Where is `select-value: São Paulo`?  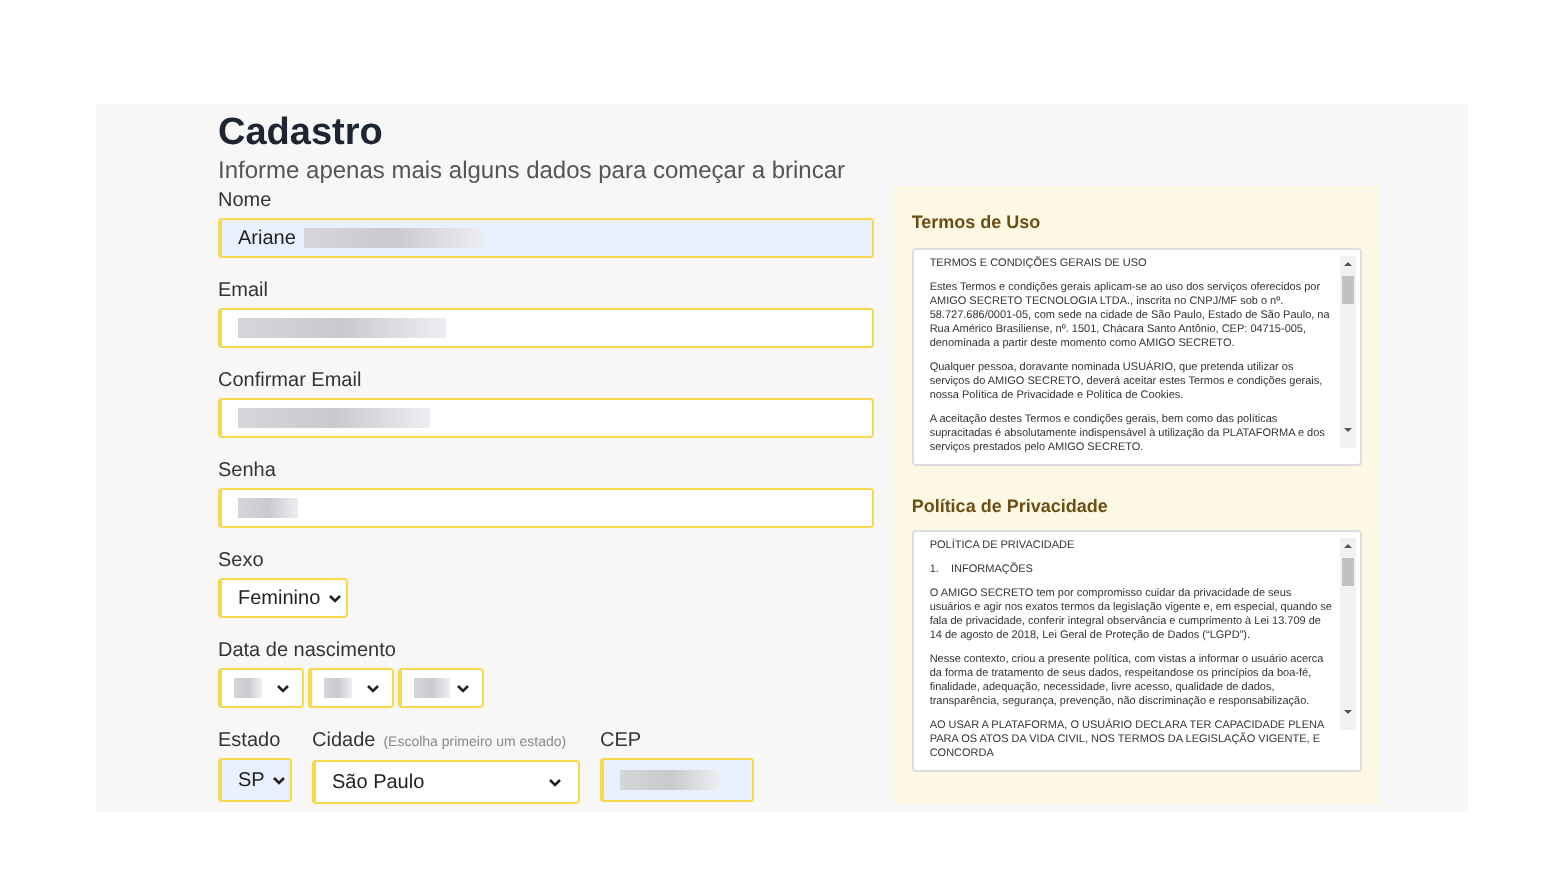 select-value: São Paulo is located at coordinates (378, 783).